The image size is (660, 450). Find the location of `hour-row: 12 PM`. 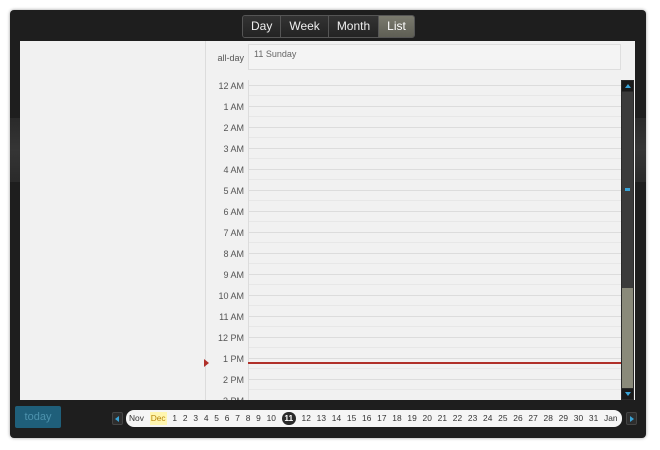

hour-row: 12 PM is located at coordinates (413, 342).